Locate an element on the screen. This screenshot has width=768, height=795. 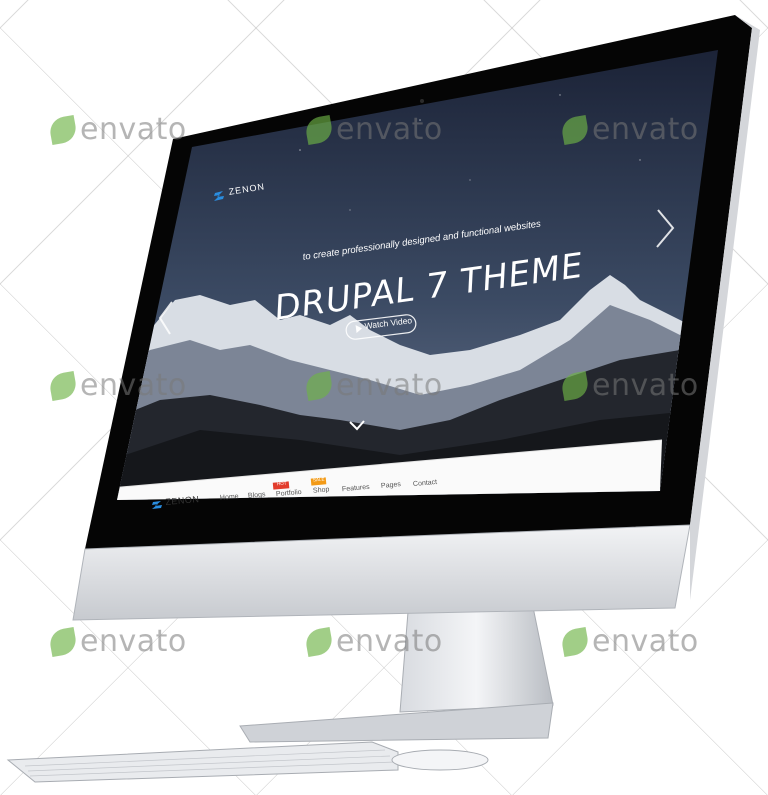
keyboard is located at coordinates (202, 762).